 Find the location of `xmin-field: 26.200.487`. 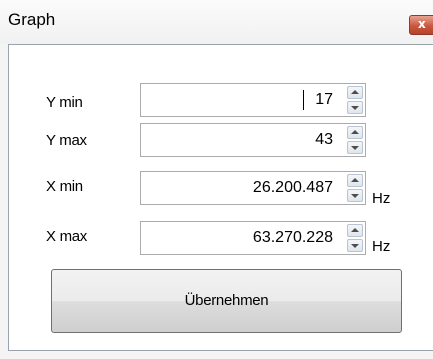

xmin-field: 26.200.487 is located at coordinates (253, 188).